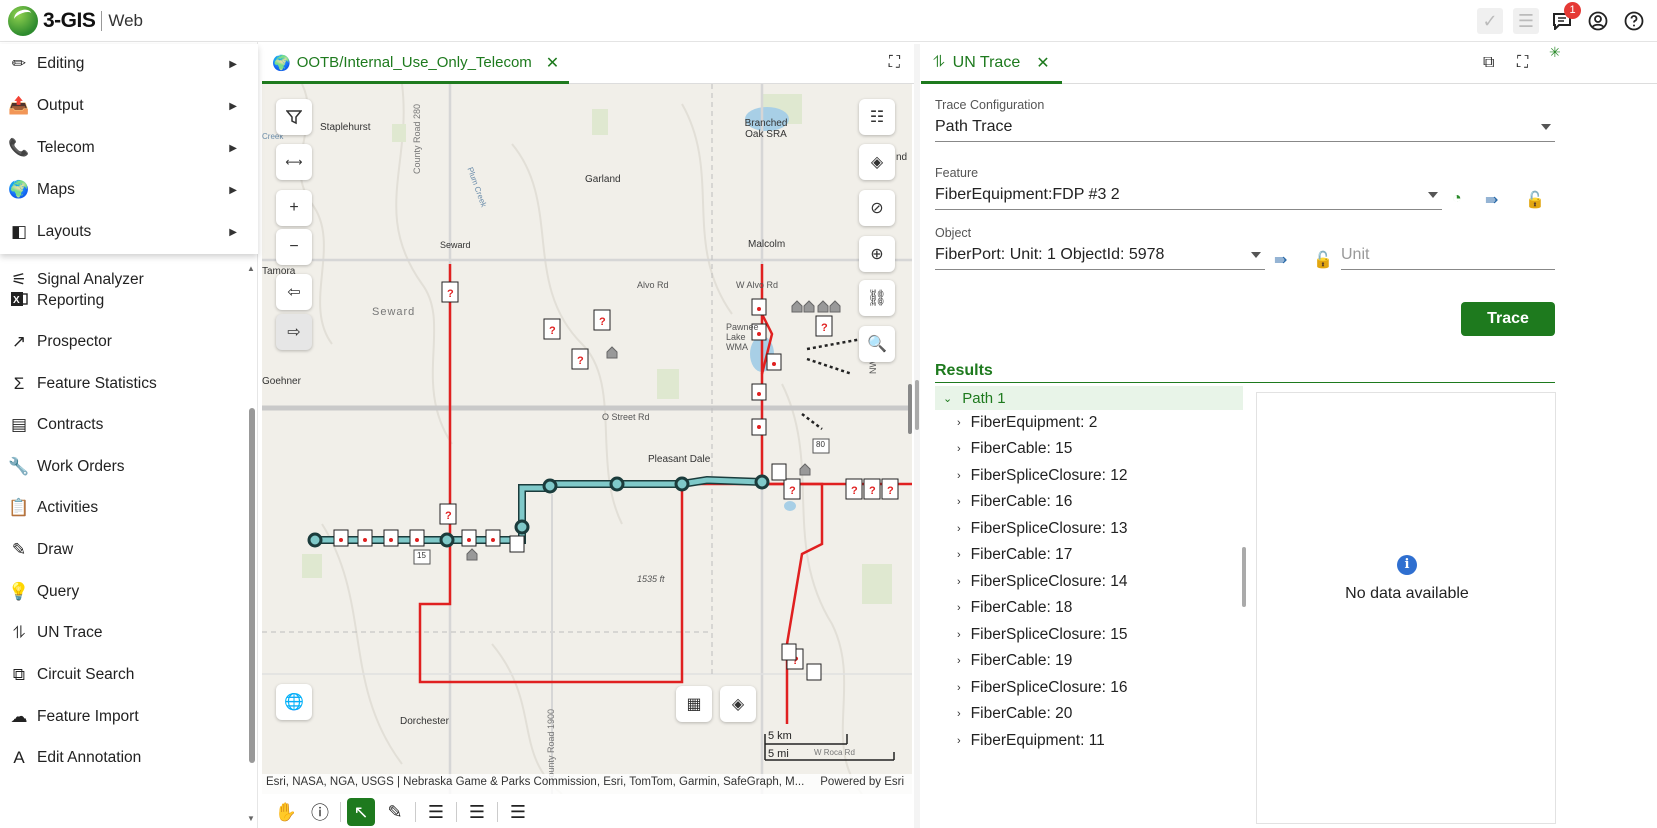 This screenshot has width=1657, height=828. Describe the element at coordinates (1042, 635) in the screenshot. I see `list-item: › FiberSpliceClosure: 15` at that location.